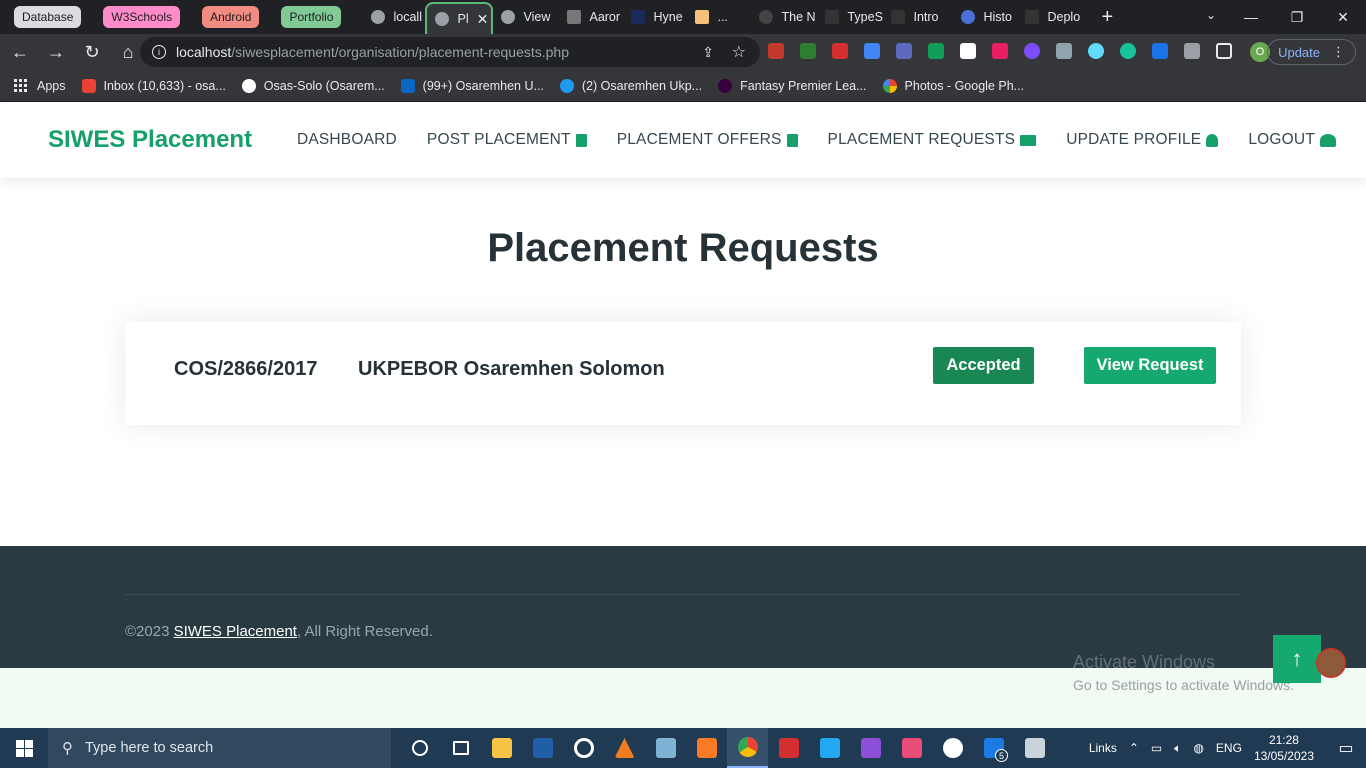  Describe the element at coordinates (747, 748) in the screenshot. I see `chrome-icon` at that location.